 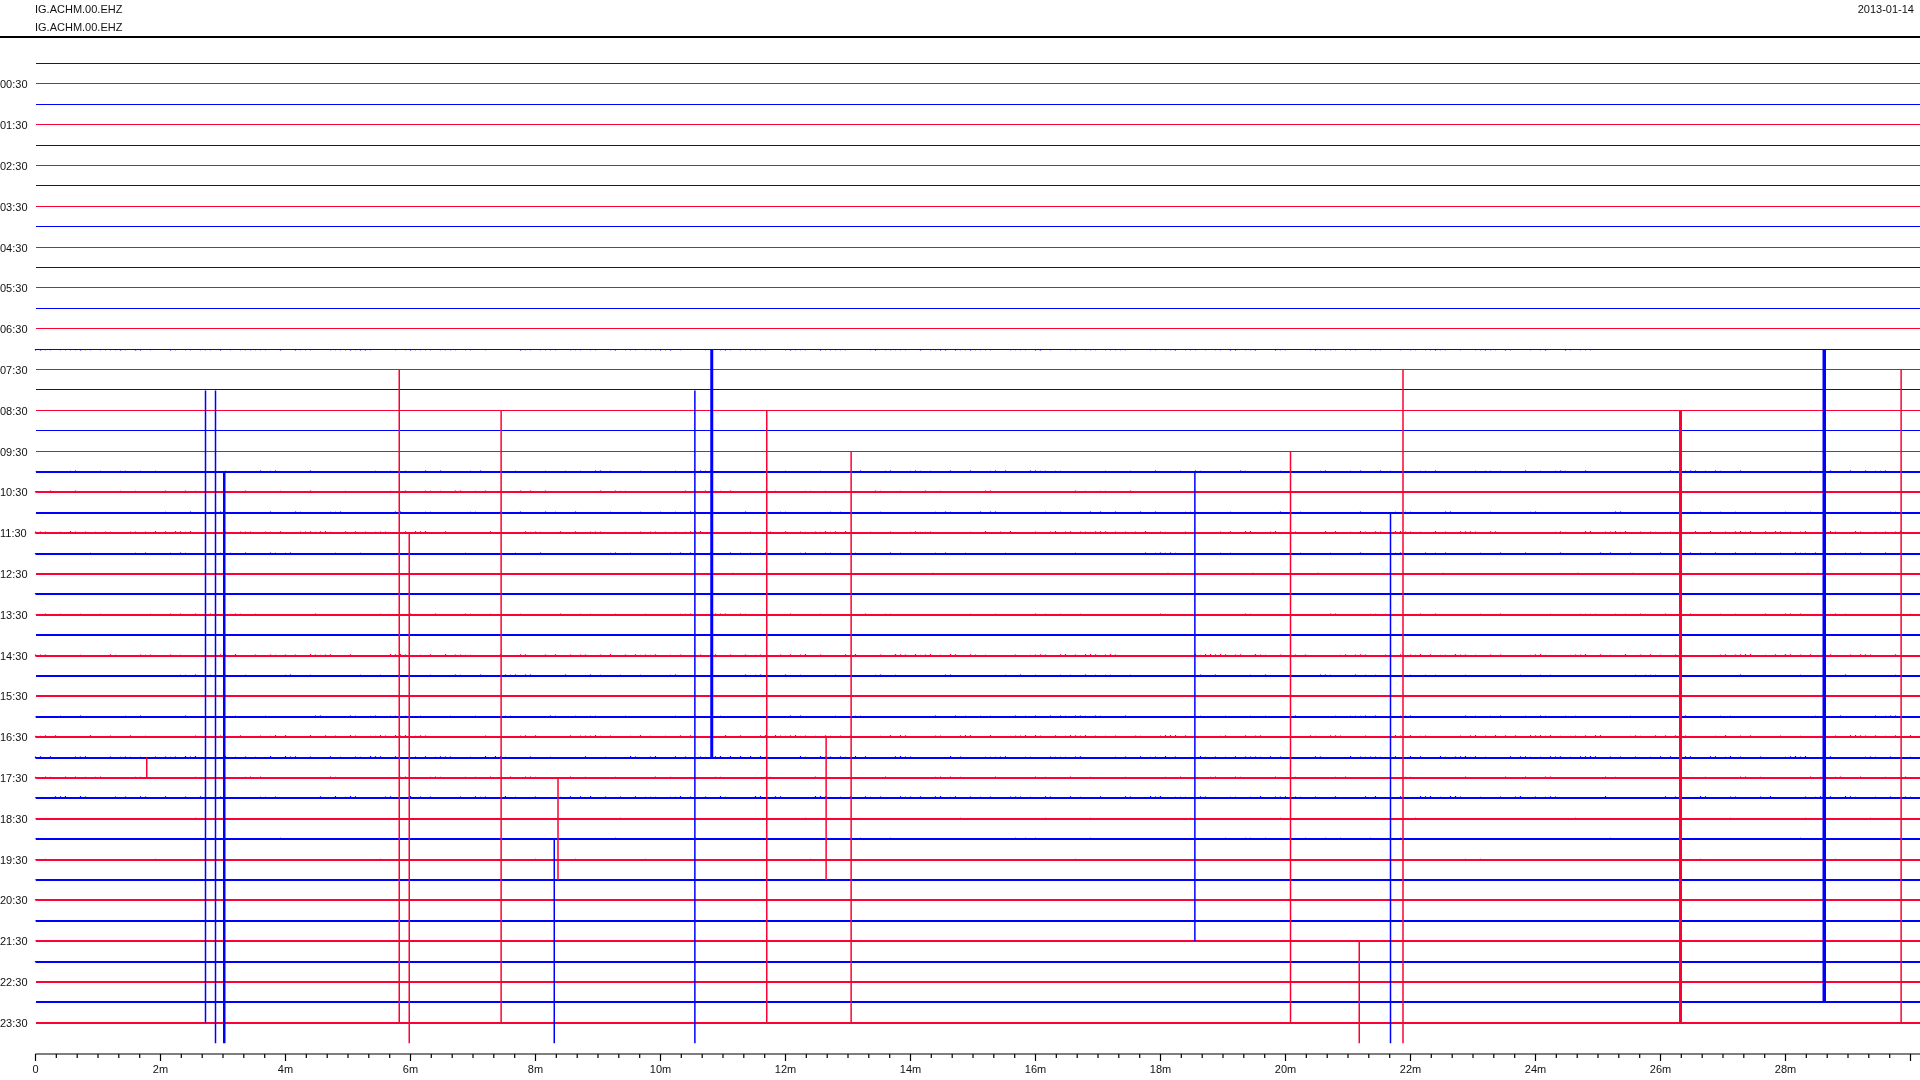 I want to click on axis-tick-label: 26m, so click(x=1660, y=1069).